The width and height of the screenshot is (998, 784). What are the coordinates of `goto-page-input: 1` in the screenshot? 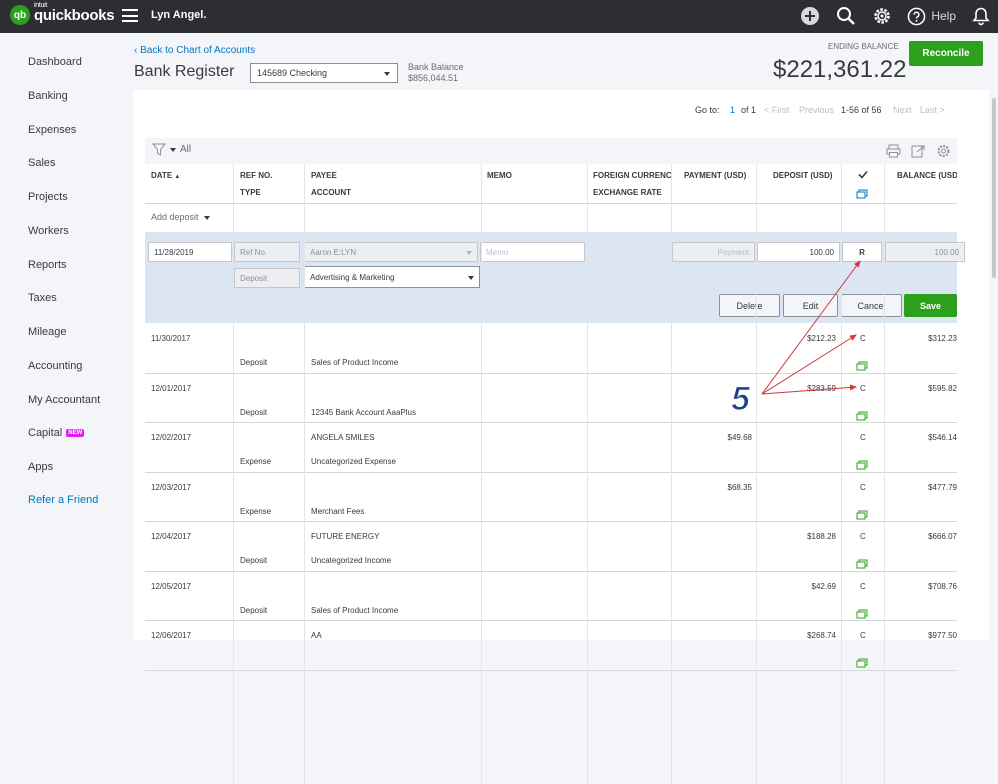 It's located at (732, 110).